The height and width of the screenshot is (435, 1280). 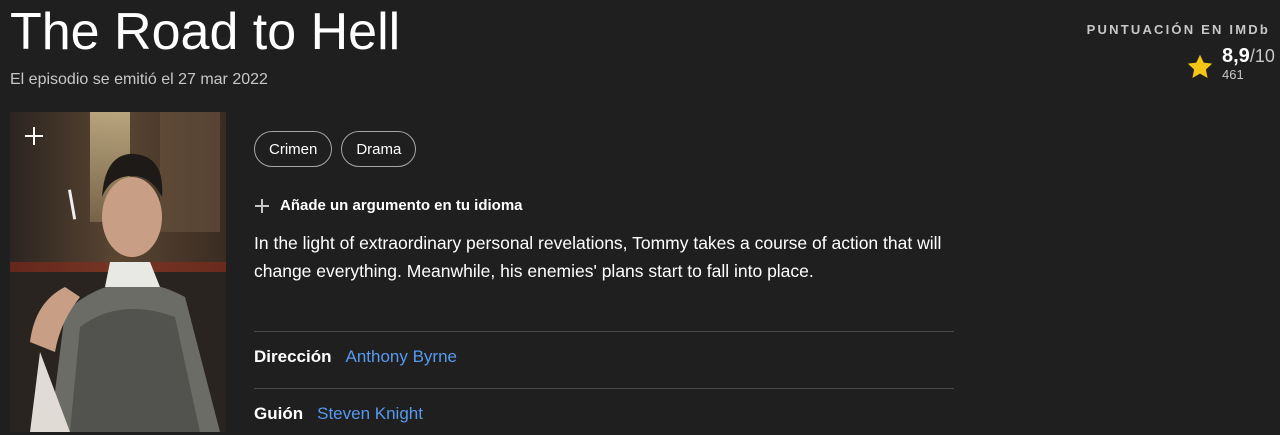 What do you see at coordinates (1172, 52) in the screenshot?
I see `imdb-rating: PUNTUACIÓN EN IMDb 8,9/10 461` at bounding box center [1172, 52].